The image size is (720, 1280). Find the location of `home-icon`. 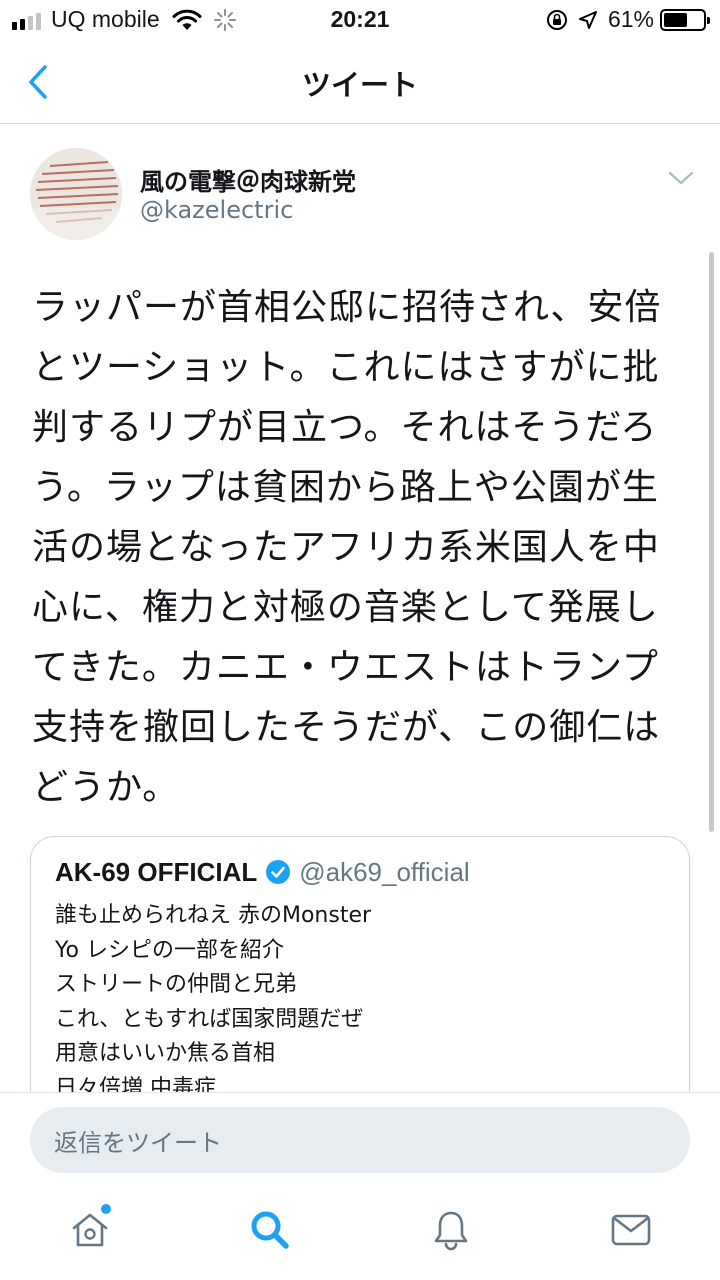

home-icon is located at coordinates (90, 1230).